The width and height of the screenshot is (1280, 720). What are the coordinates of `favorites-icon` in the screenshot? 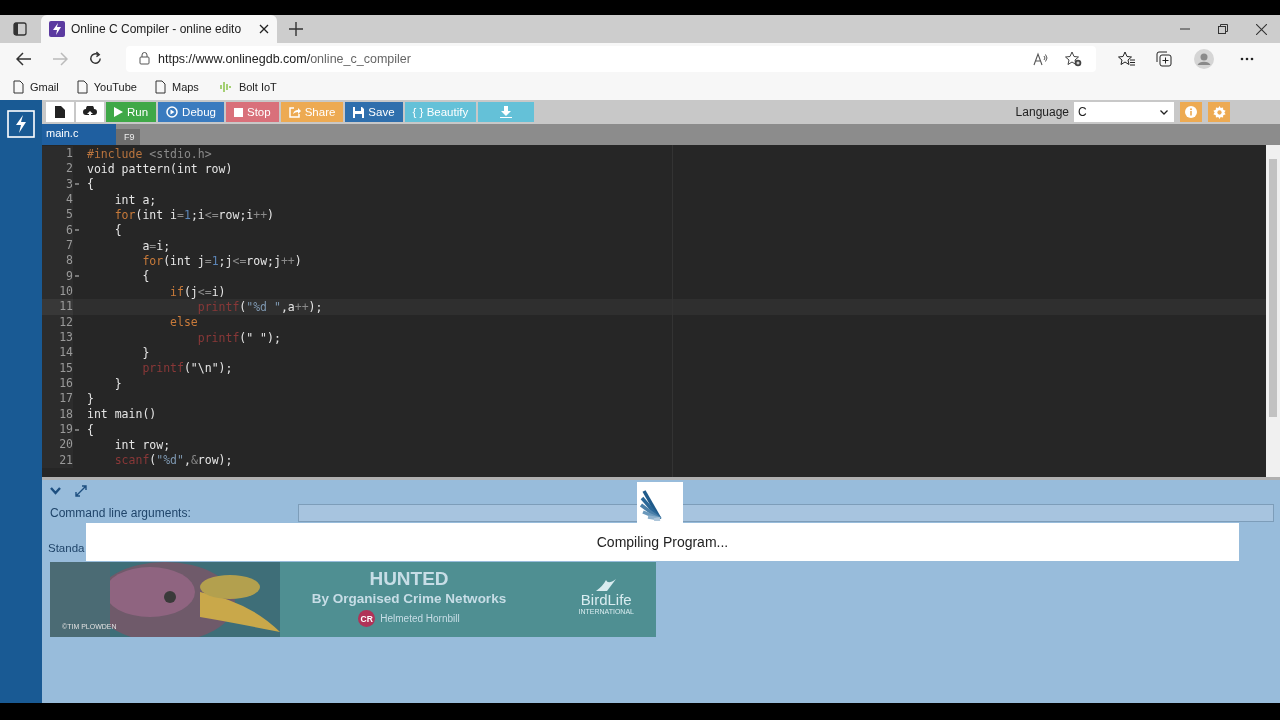 It's located at (1127, 58).